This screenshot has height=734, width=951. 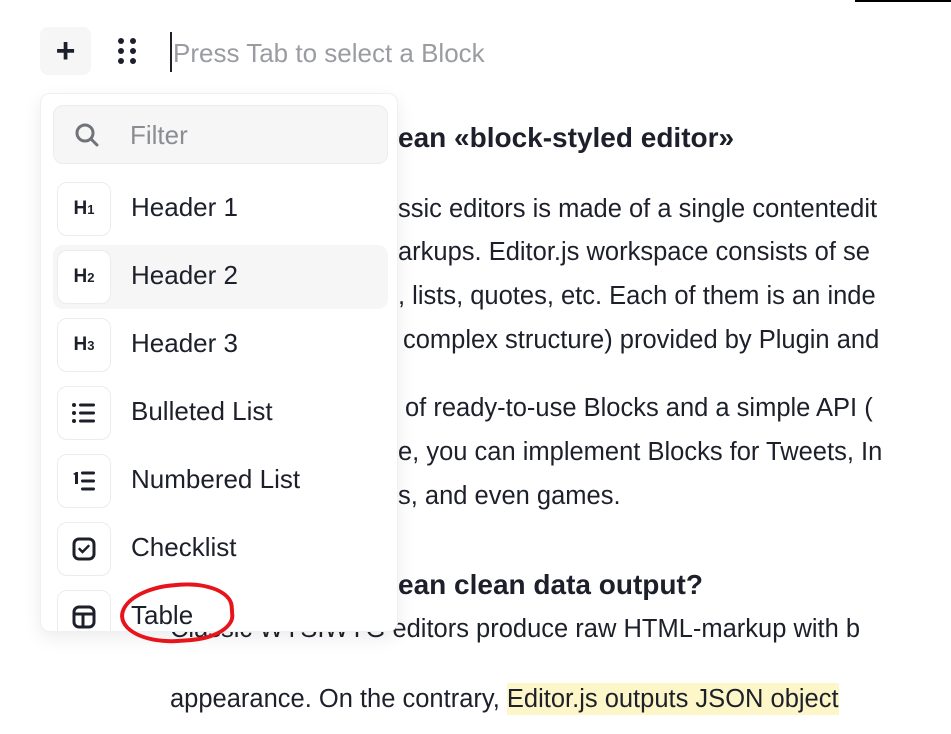 What do you see at coordinates (550, 584) in the screenshot?
I see `heading-clean-data: ean clean data output?` at bounding box center [550, 584].